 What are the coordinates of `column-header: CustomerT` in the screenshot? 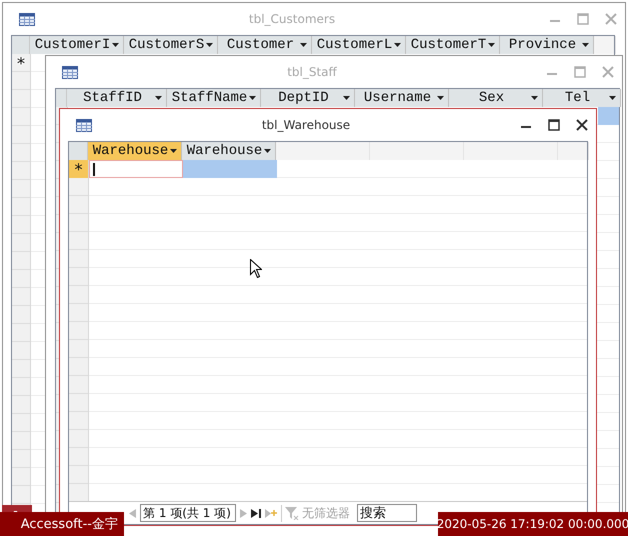 It's located at (453, 45).